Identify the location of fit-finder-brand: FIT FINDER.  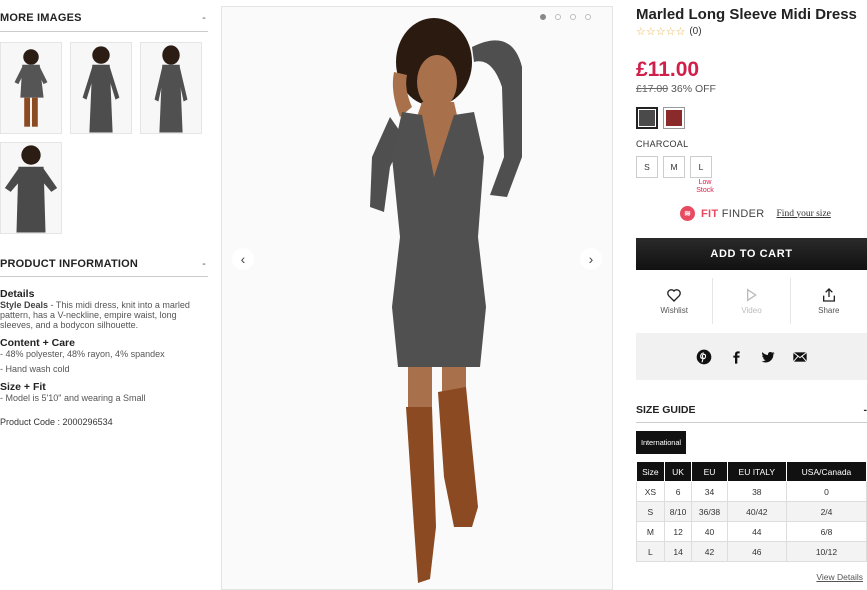
(733, 214).